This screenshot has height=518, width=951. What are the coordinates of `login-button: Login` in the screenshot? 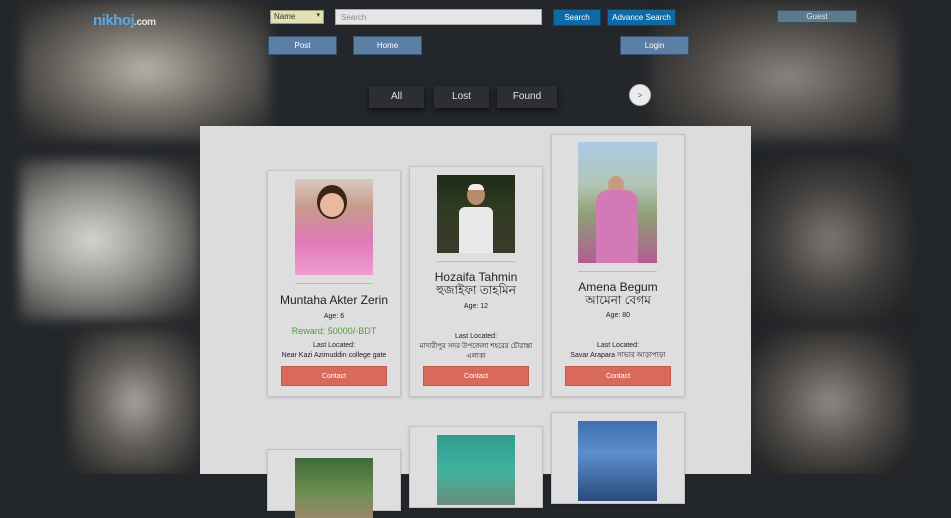 It's located at (654, 45).